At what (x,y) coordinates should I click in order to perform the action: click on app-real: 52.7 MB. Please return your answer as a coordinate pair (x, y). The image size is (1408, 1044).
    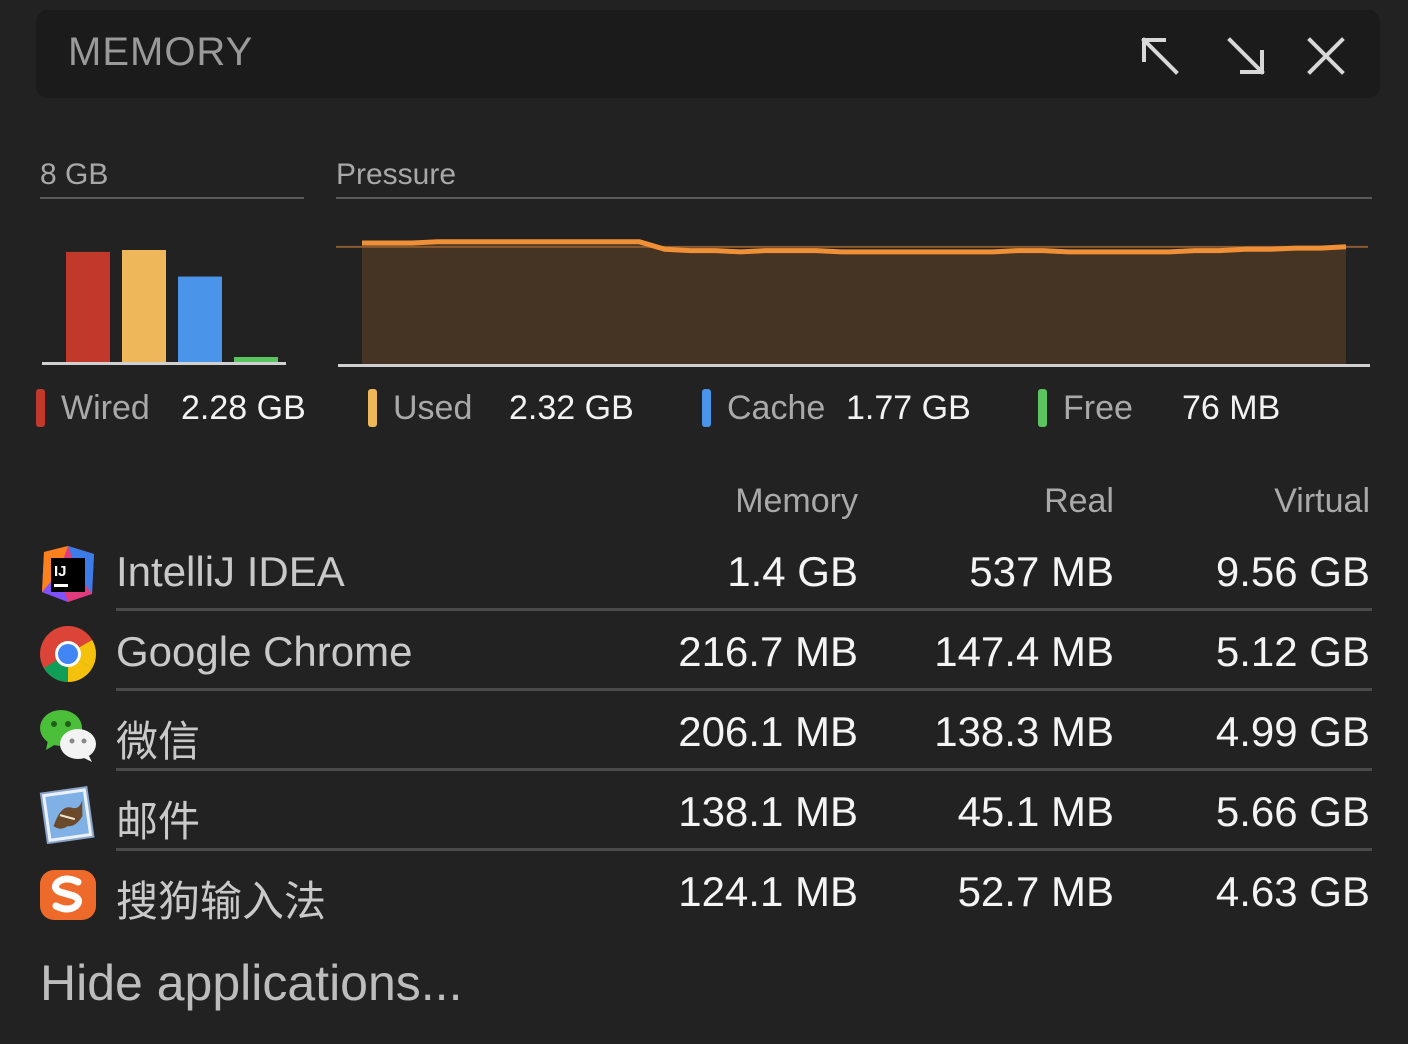
    Looking at the image, I should click on (1035, 891).